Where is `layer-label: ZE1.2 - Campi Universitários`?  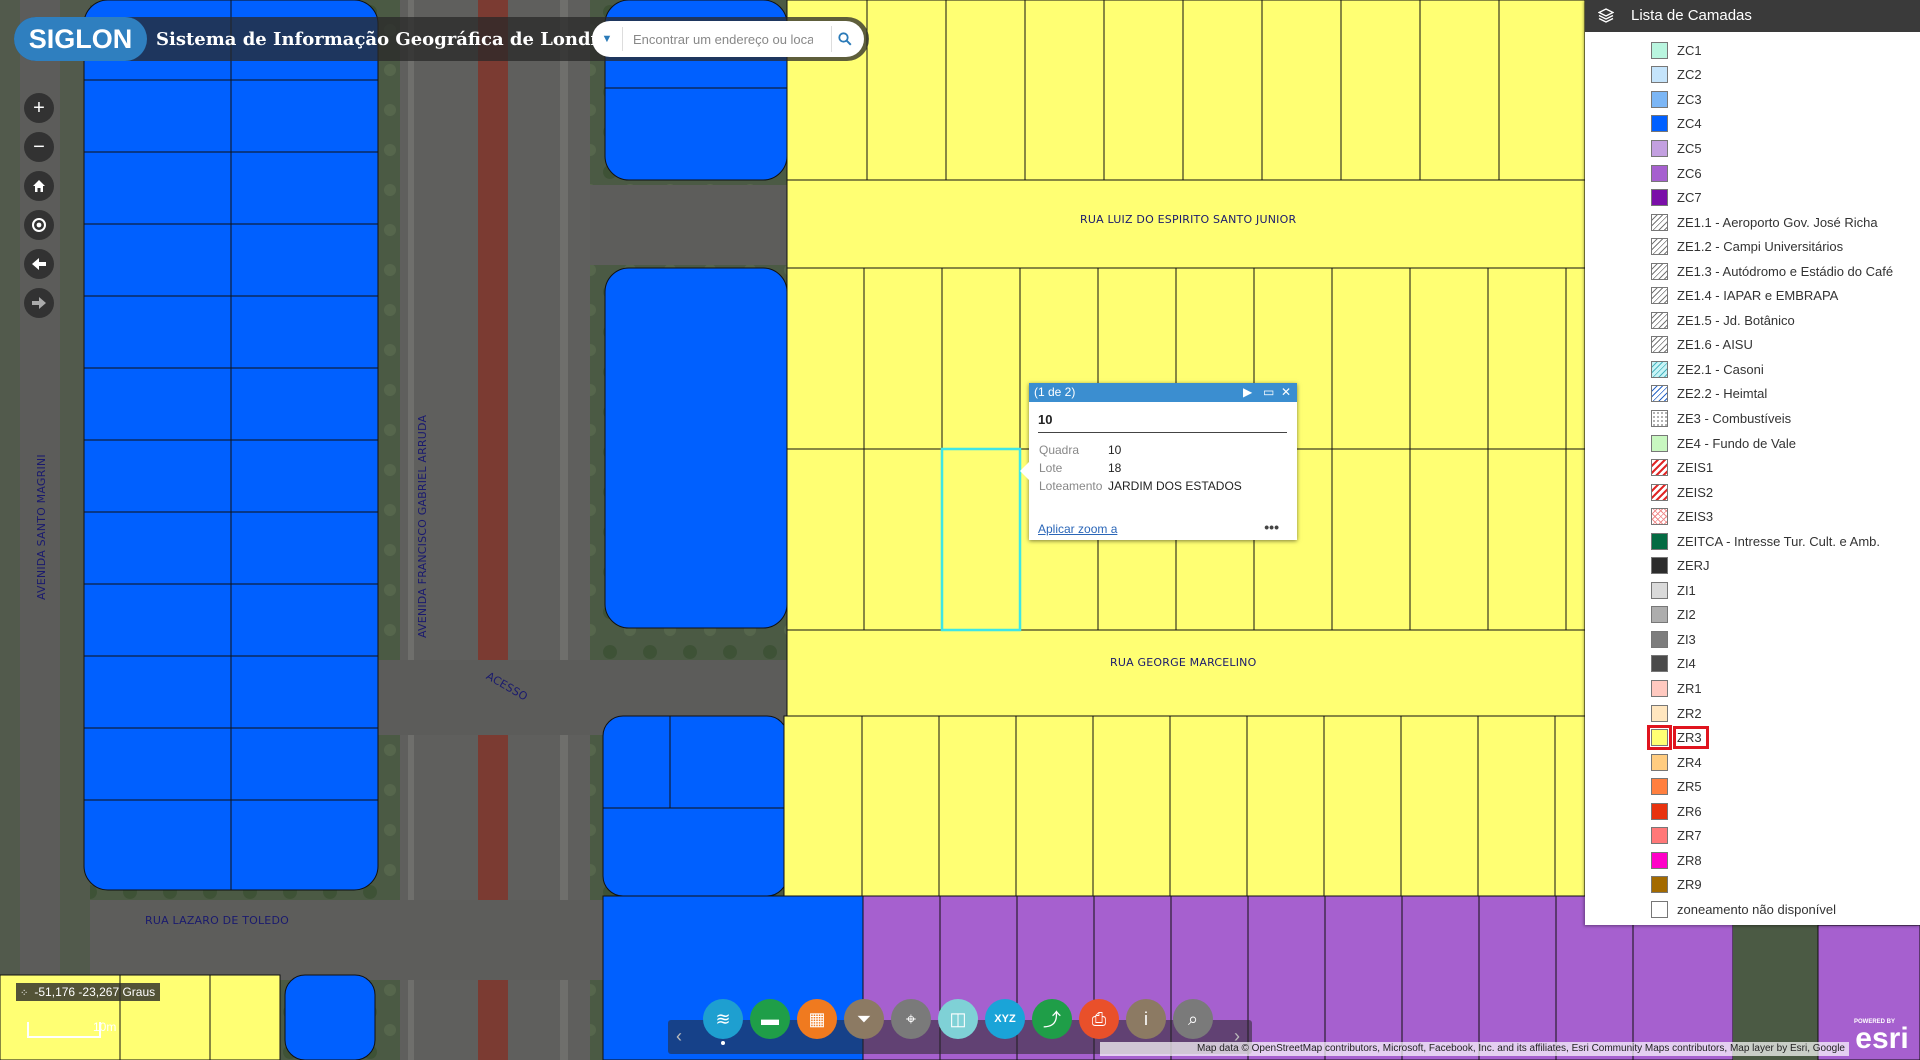 layer-label: ZE1.2 - Campi Universitários is located at coordinates (1760, 247).